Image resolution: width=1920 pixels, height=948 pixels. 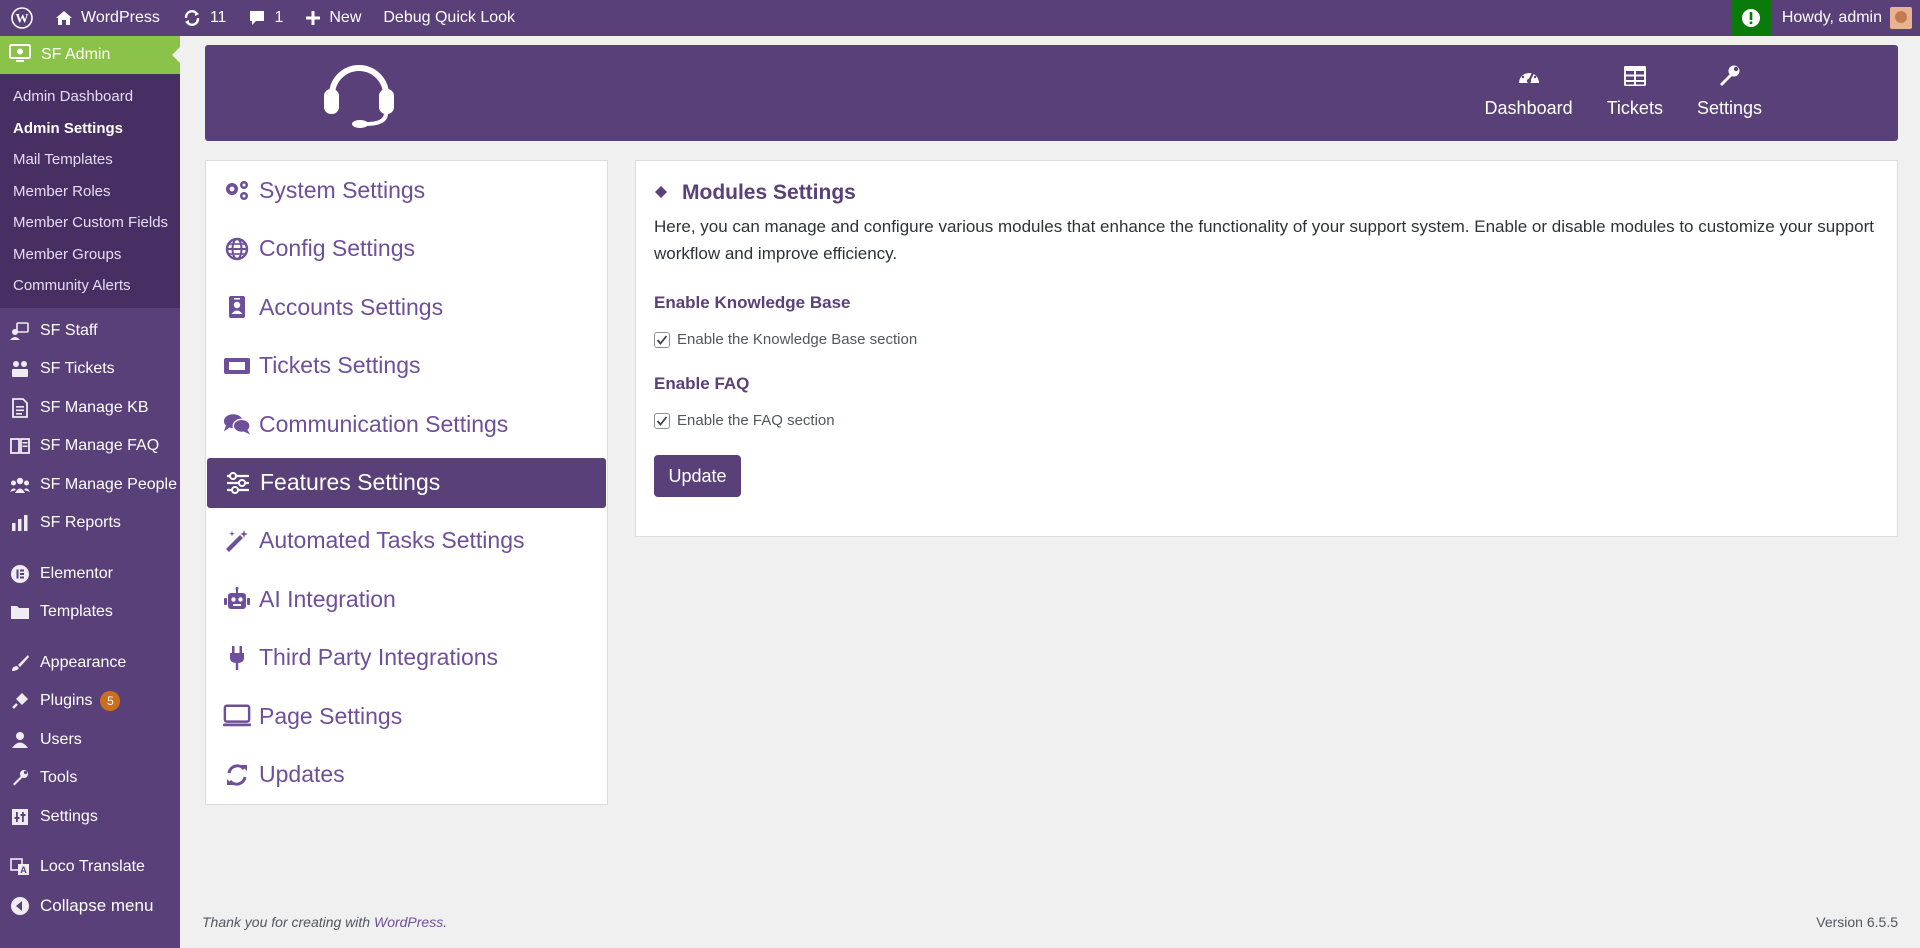 I want to click on menu-sf-manage-people: SF Manage People, so click(x=90, y=485).